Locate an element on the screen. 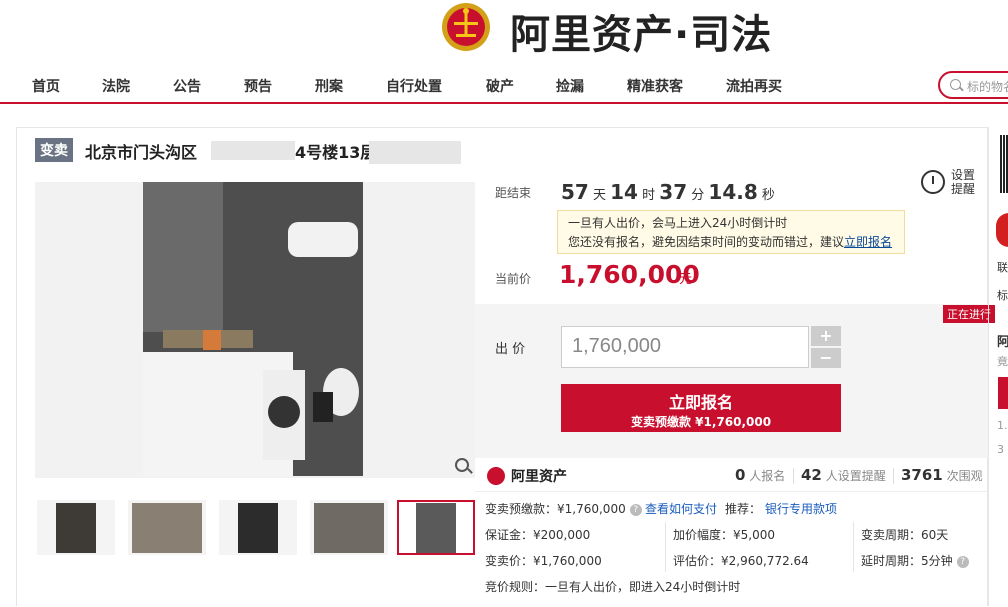 This screenshot has width=1008, height=607. margin-info: 保证金：¥200,000 is located at coordinates (538, 535).